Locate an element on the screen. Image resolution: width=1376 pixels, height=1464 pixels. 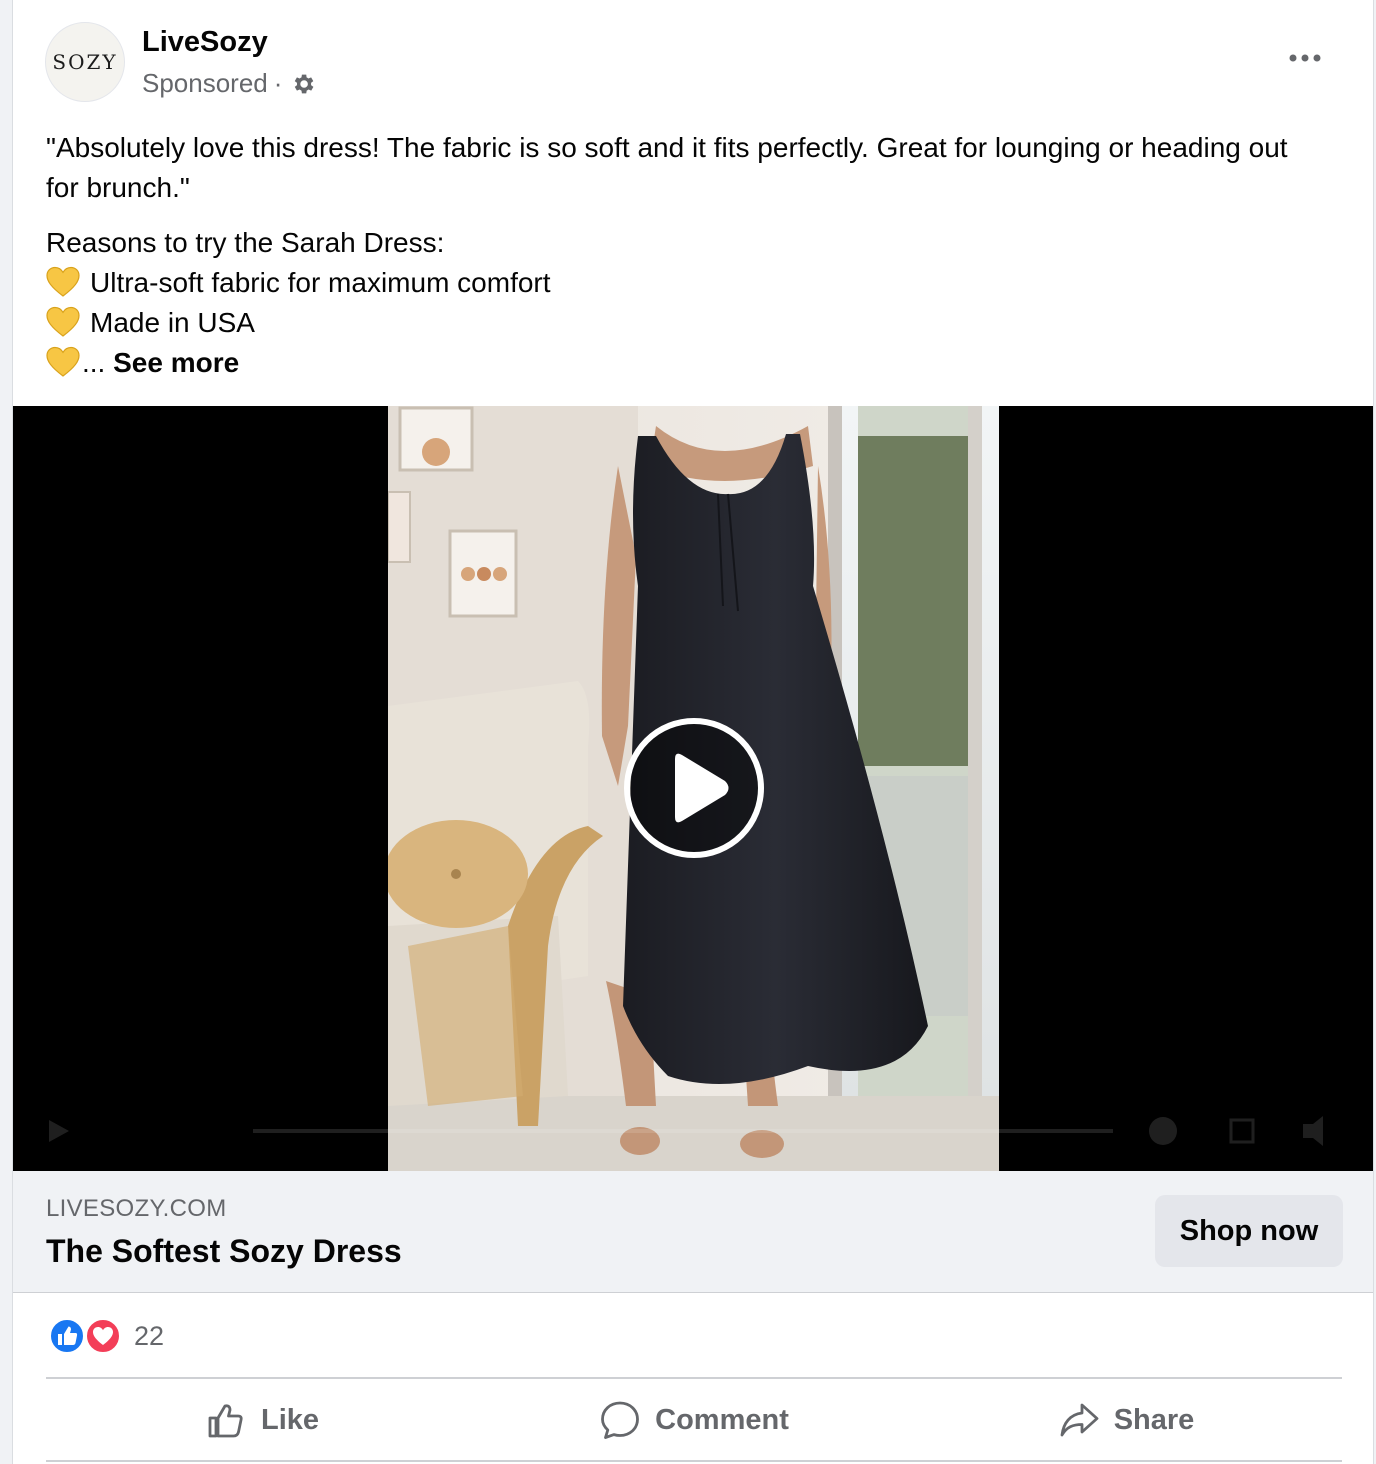
share-arrow-icon is located at coordinates (1079, 1420).